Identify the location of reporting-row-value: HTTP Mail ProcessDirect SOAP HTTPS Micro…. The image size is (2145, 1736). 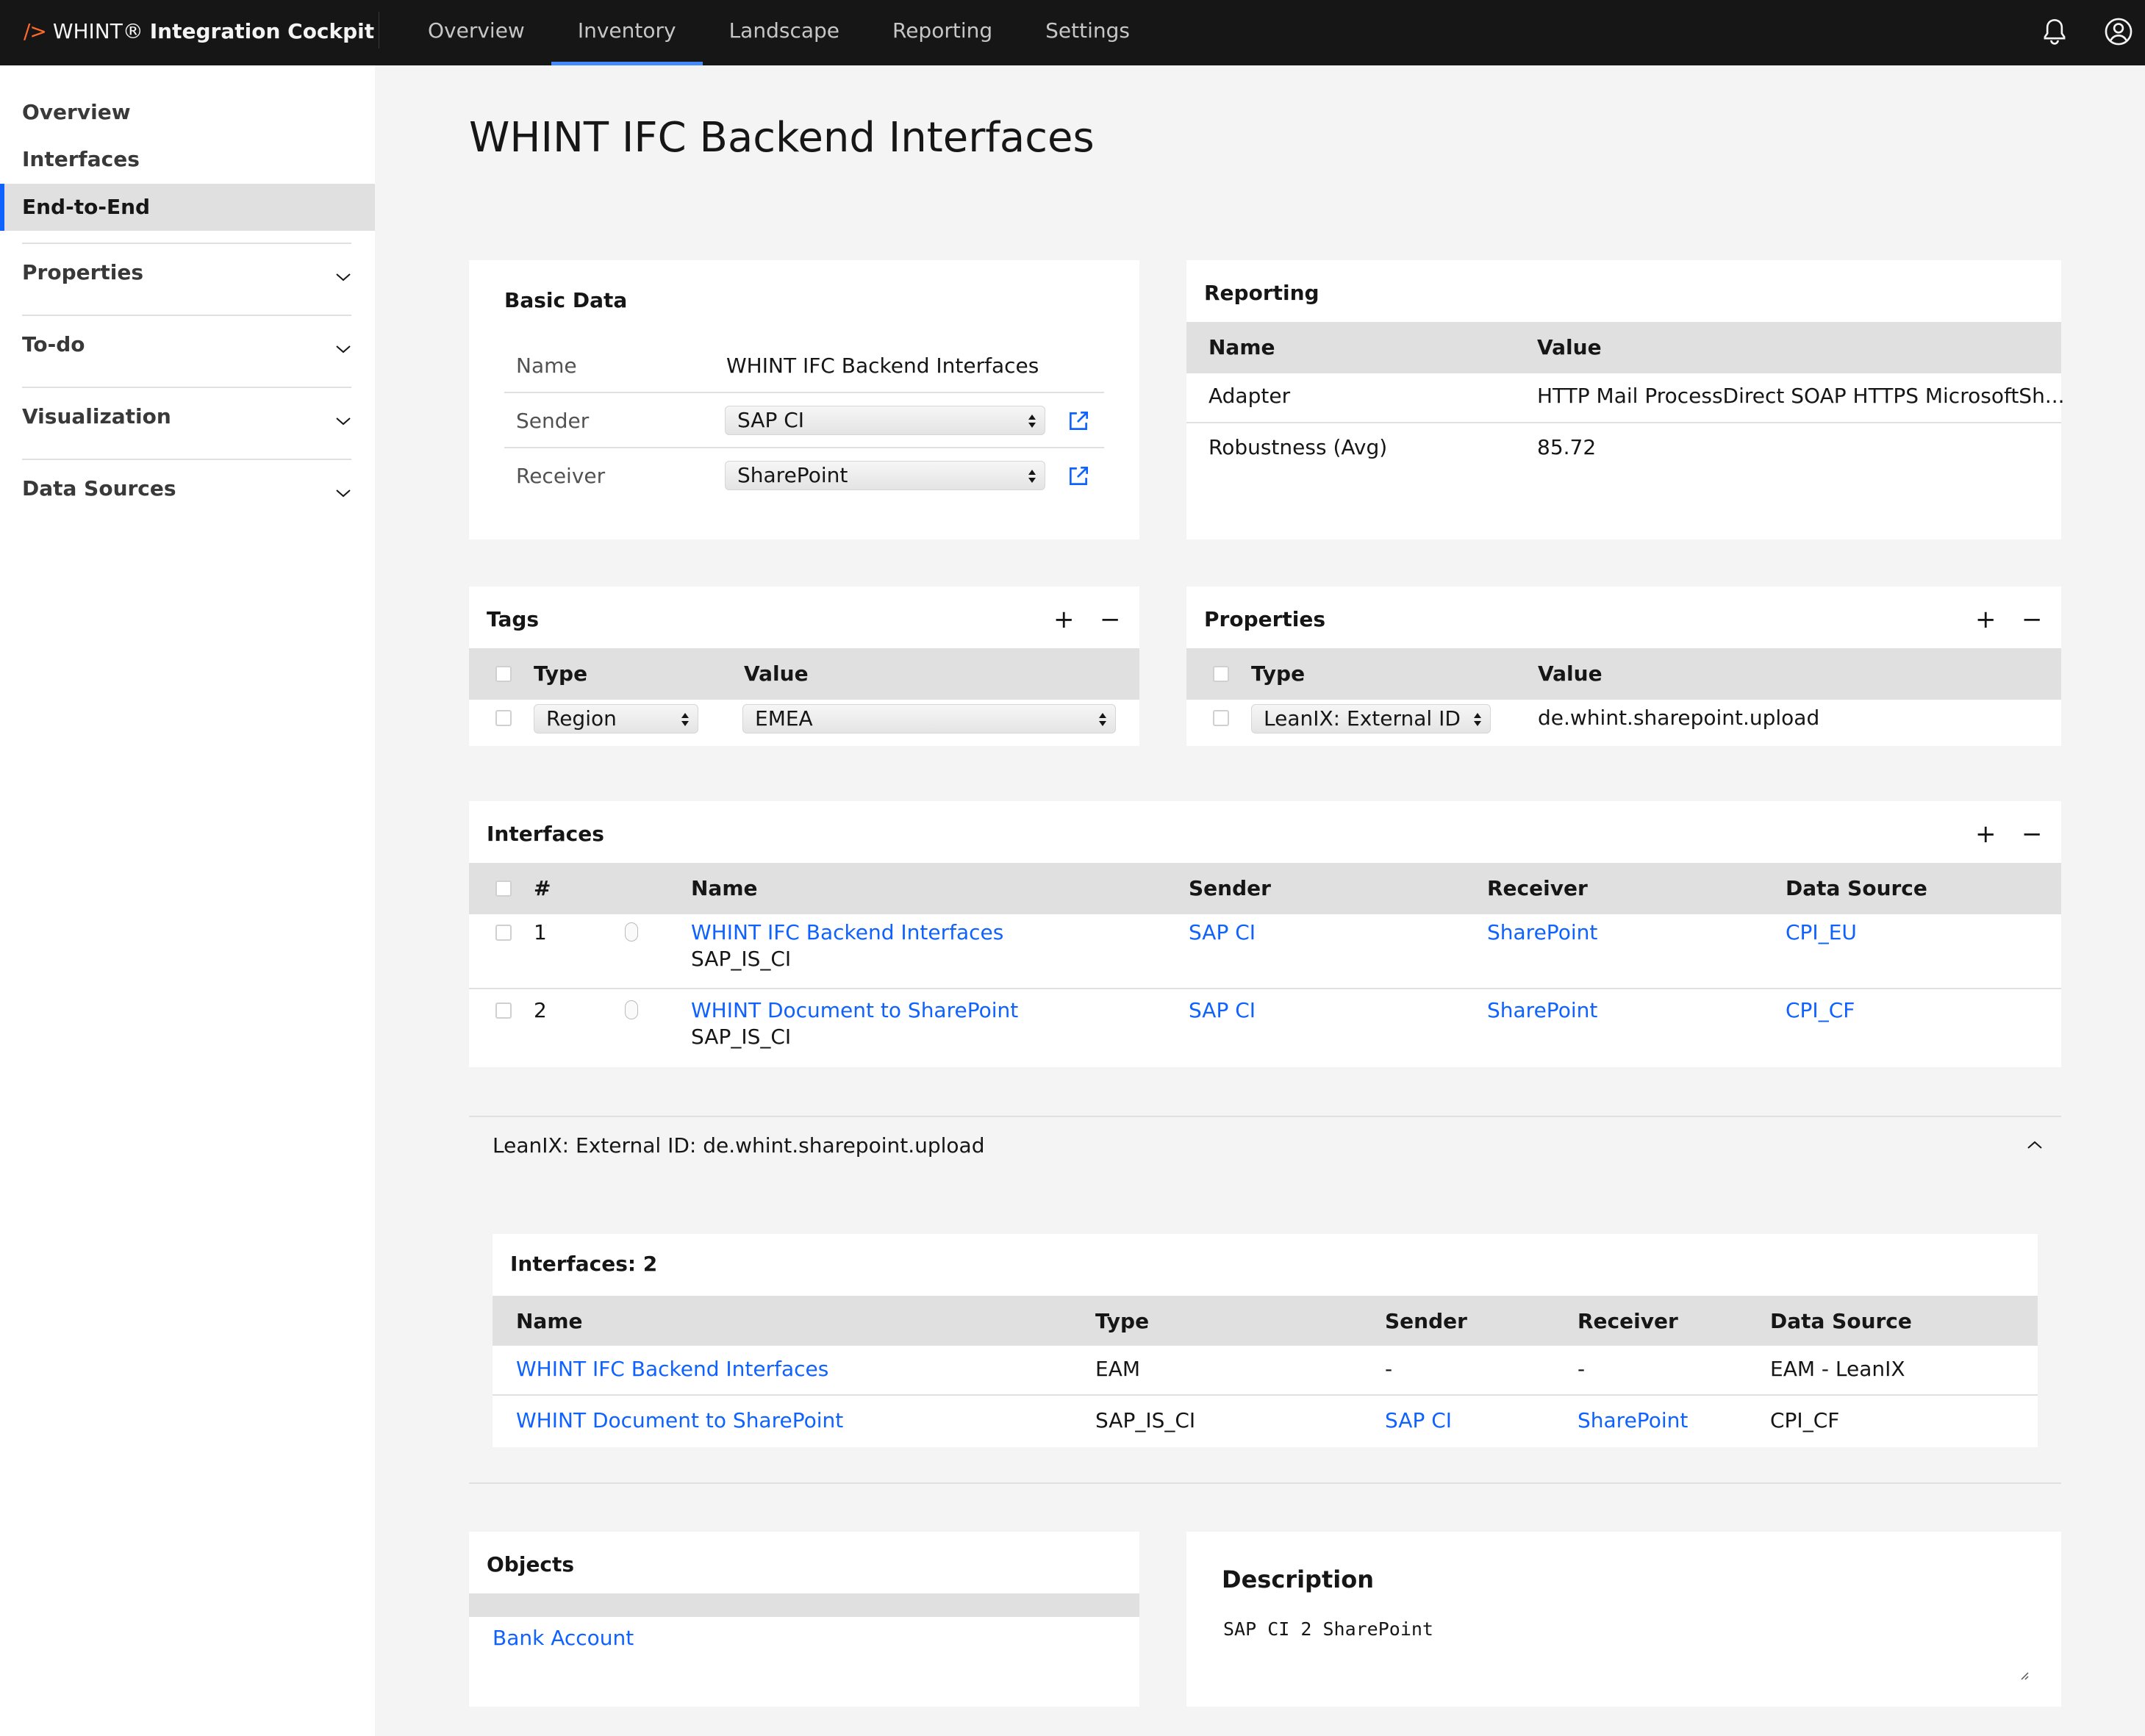
(1801, 396).